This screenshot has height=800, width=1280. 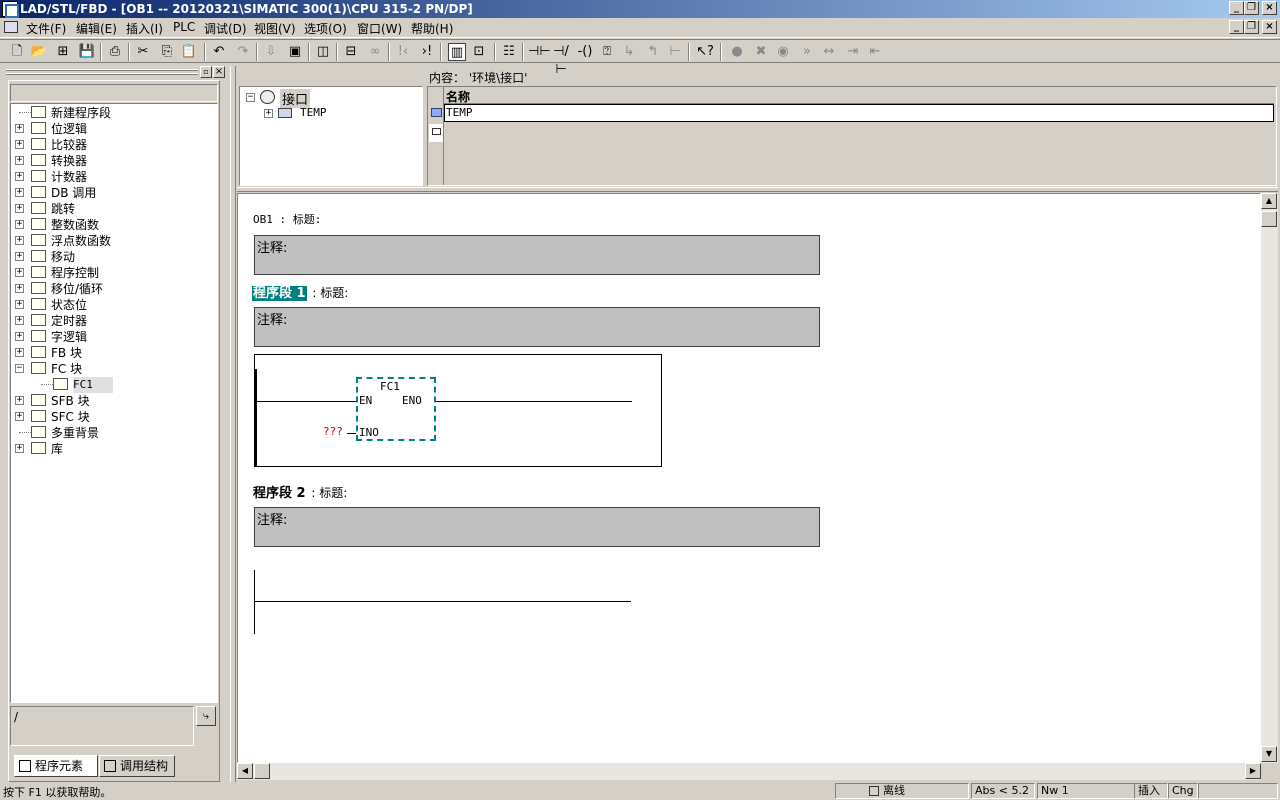 I want to click on breakpoint-active-icon: ◉, so click(x=783, y=52).